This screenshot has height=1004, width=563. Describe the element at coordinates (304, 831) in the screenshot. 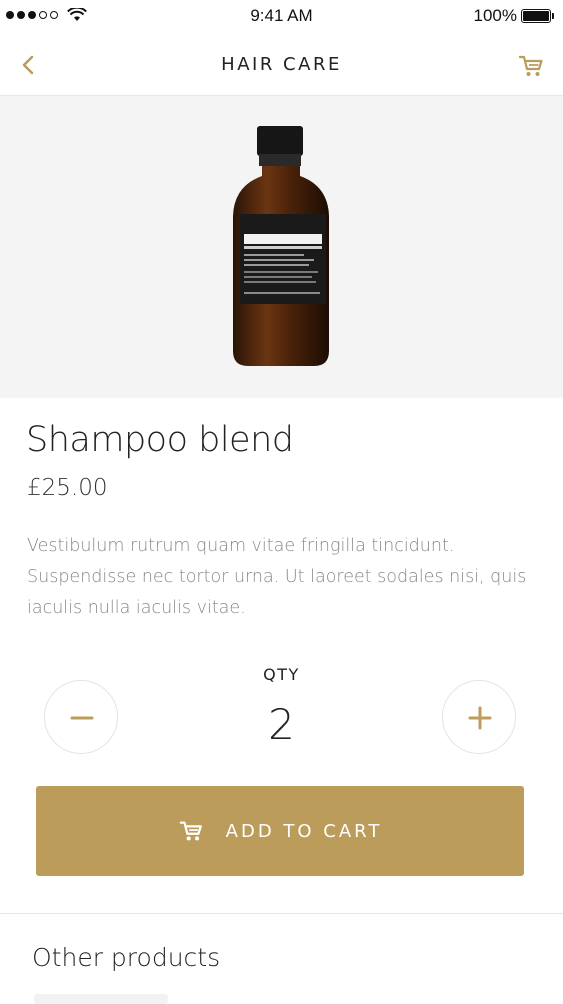

I see `add-to-cart-label: ADD TO CART` at that location.